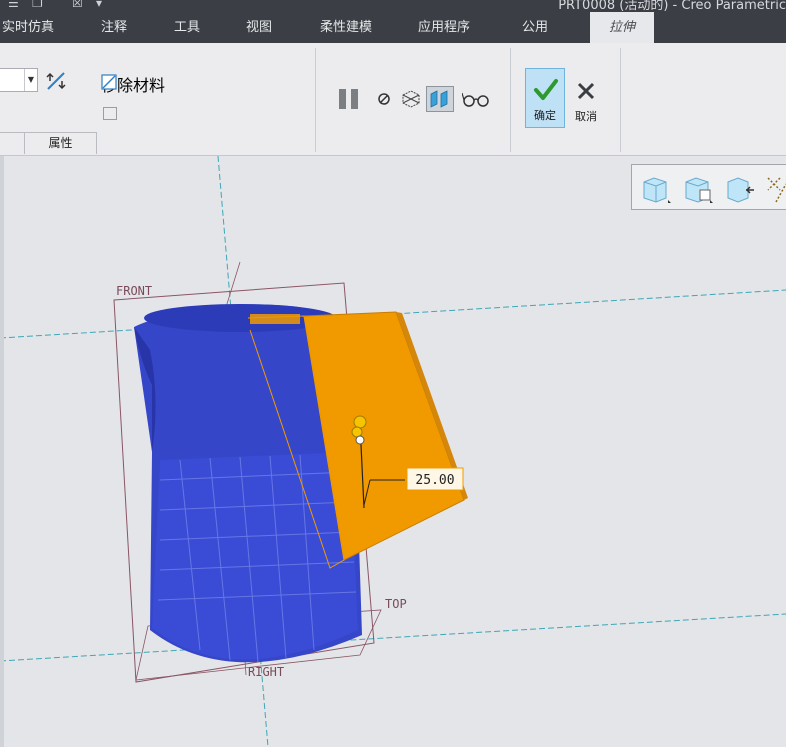  What do you see at coordinates (56, 81) in the screenshot?
I see `flip-direction-icon` at bounding box center [56, 81].